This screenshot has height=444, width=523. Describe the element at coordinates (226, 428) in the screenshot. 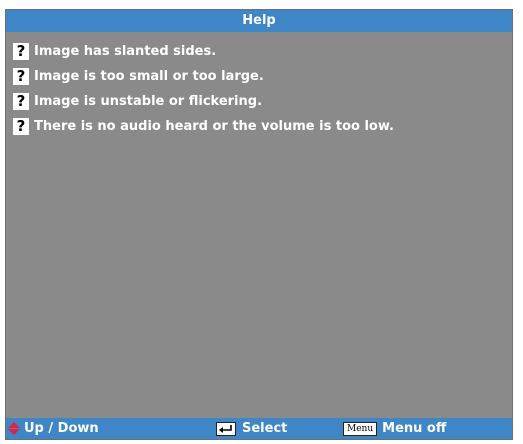

I see `enter-key-icon` at that location.